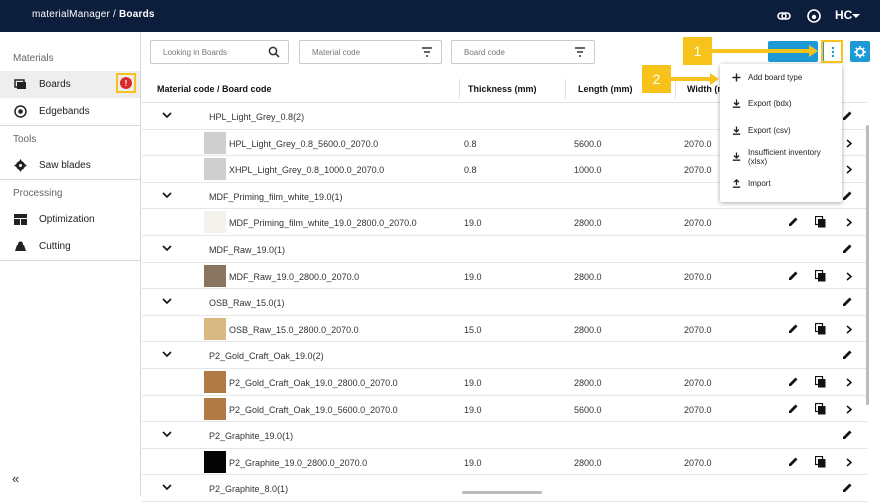 The image size is (880, 502). What do you see at coordinates (336, 52) in the screenshot?
I see `material-code-placeholder: Material code` at bounding box center [336, 52].